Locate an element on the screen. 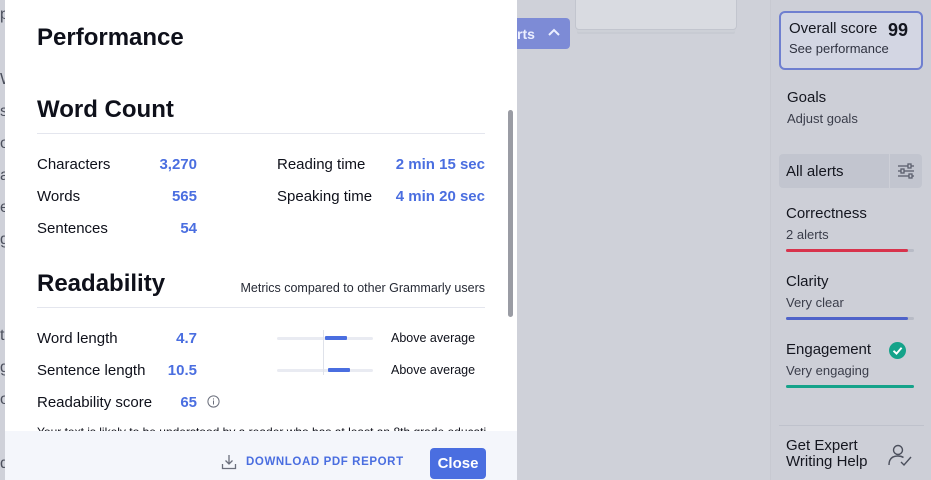 The image size is (931, 480). readability-heading: Readability is located at coordinates (101, 283).